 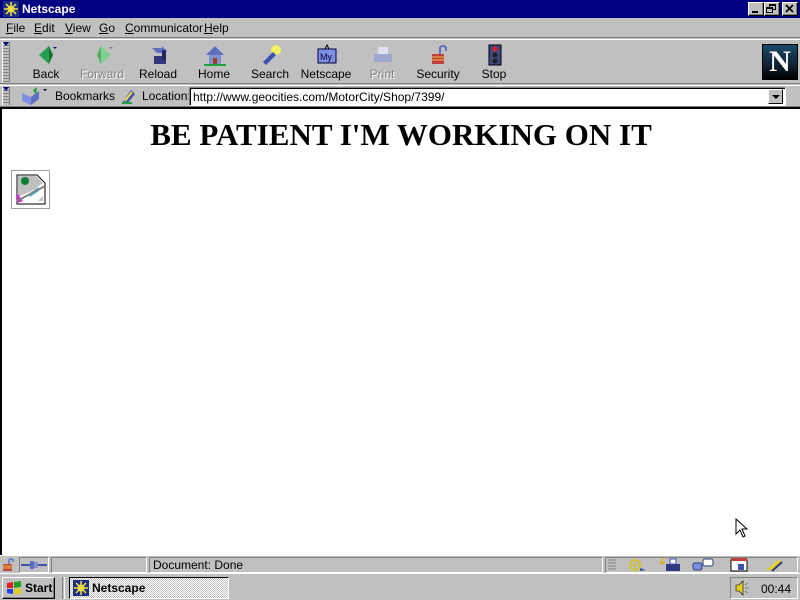 What do you see at coordinates (495, 55) in the screenshot?
I see `stop-light-icon` at bounding box center [495, 55].